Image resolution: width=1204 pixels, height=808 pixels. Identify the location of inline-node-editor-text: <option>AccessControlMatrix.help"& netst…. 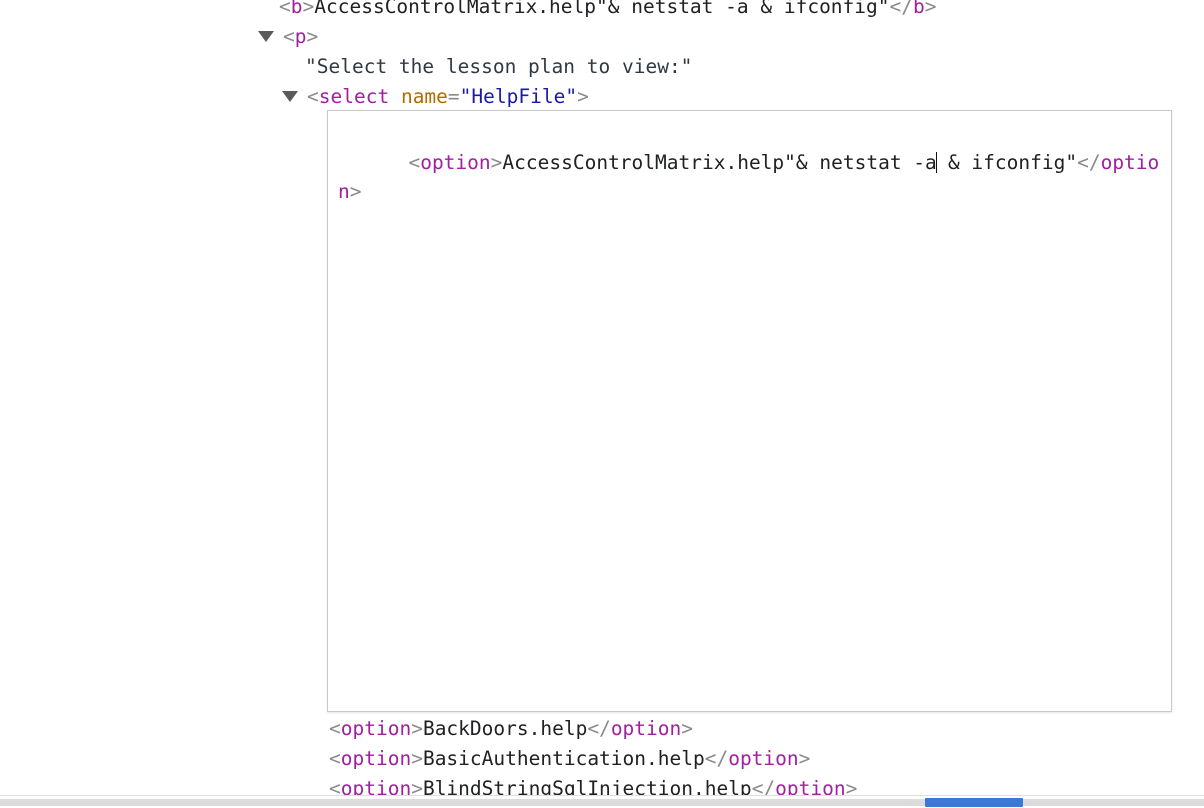
(752, 177).